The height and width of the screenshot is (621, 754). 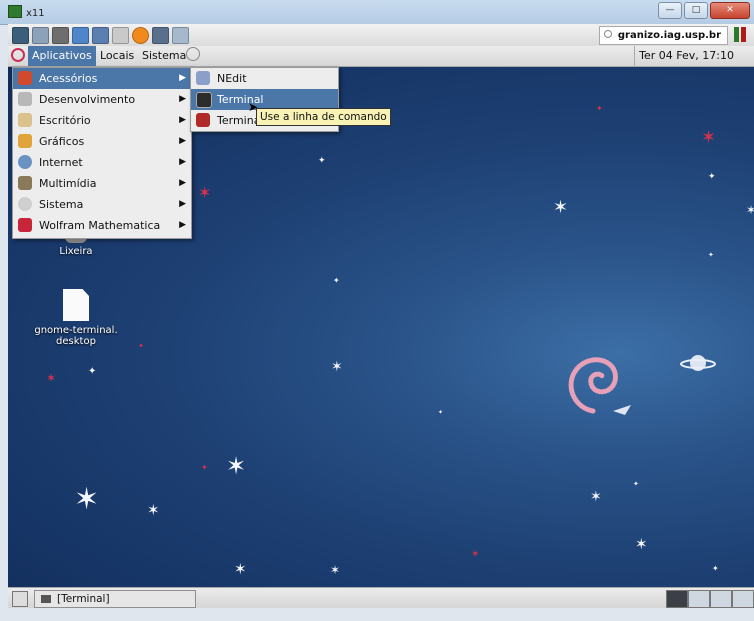 I want to click on help-icon, so click(x=193, y=54).